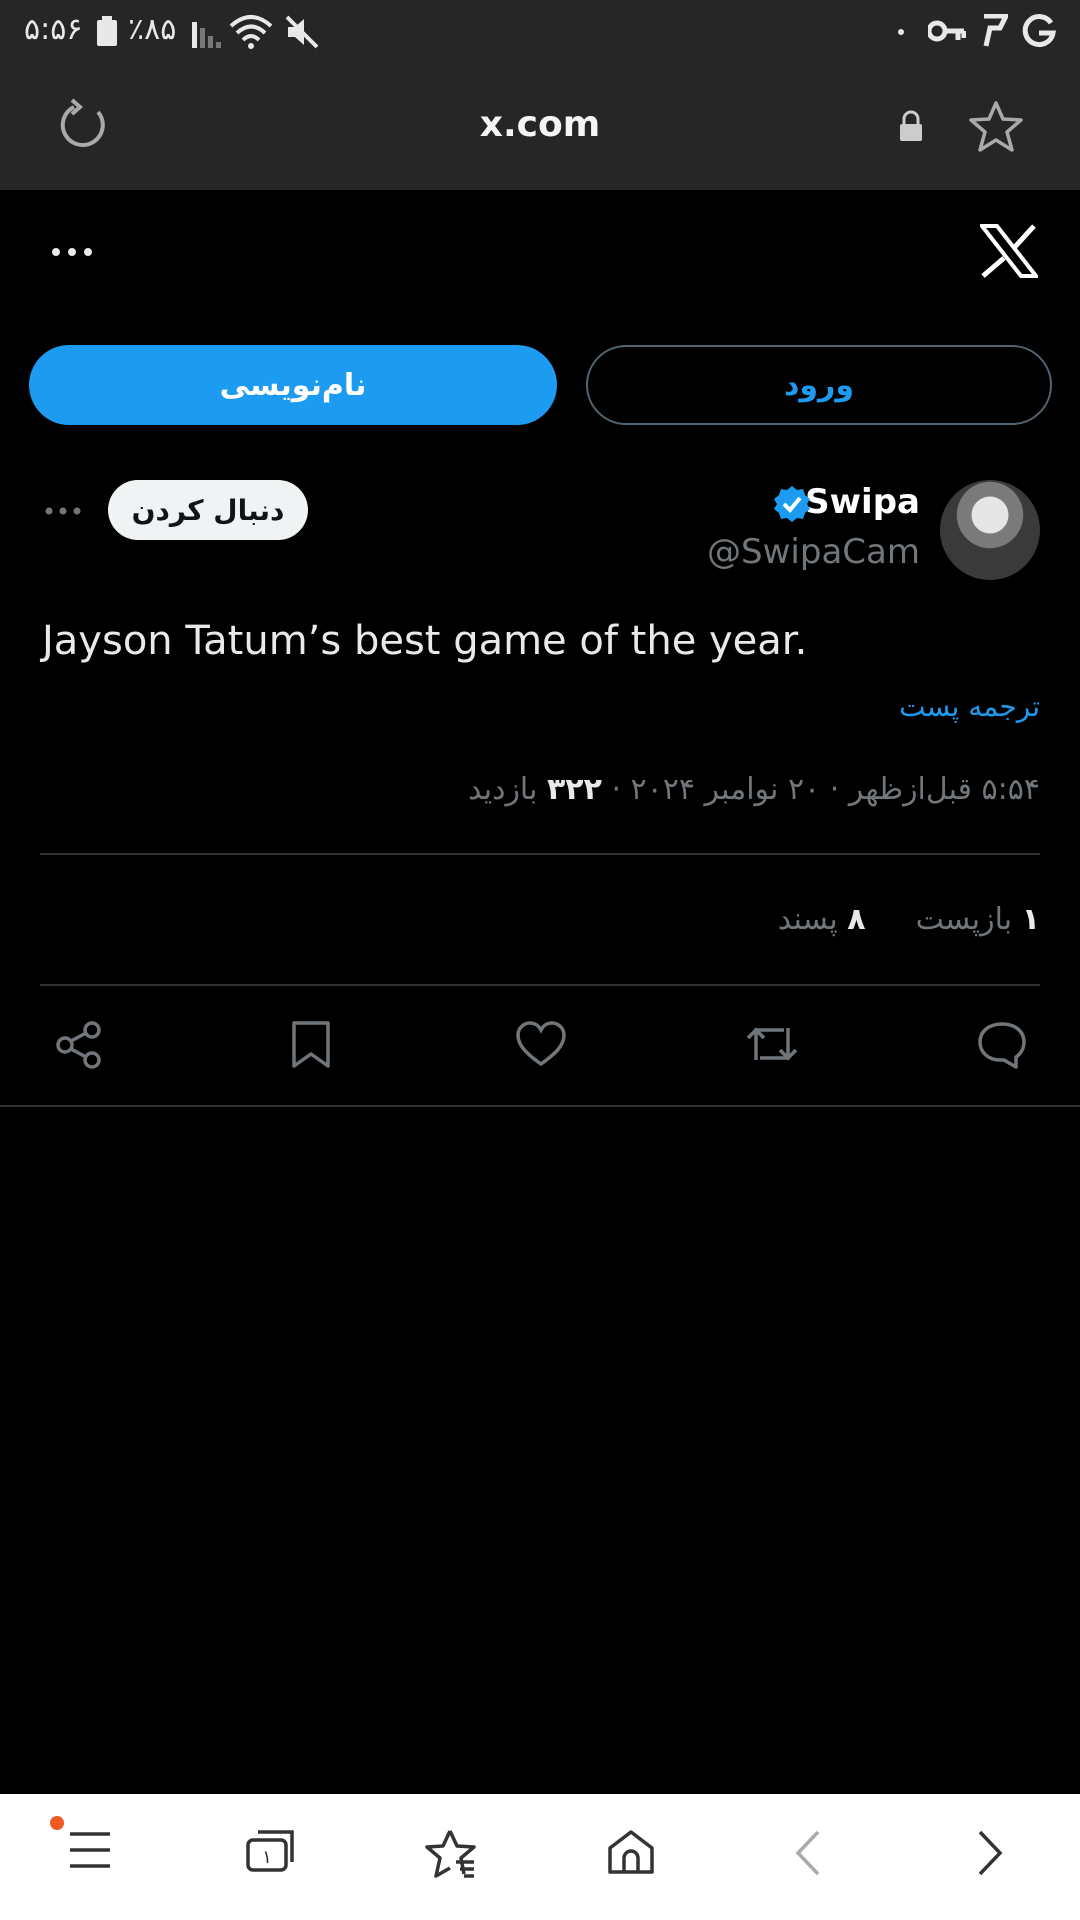  I want to click on like-icon, so click(541, 1044).